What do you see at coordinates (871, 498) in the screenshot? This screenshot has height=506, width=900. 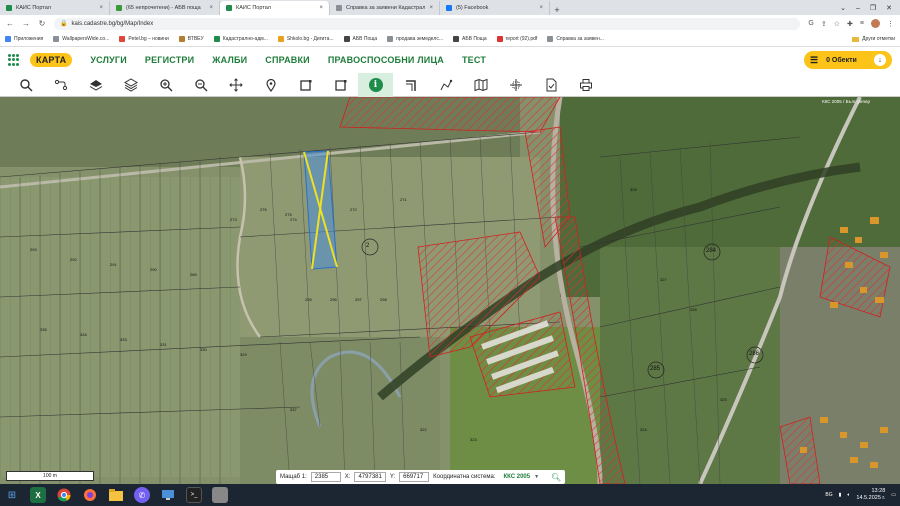 I see `clock-date: 14.5.2025 г.` at bounding box center [871, 498].